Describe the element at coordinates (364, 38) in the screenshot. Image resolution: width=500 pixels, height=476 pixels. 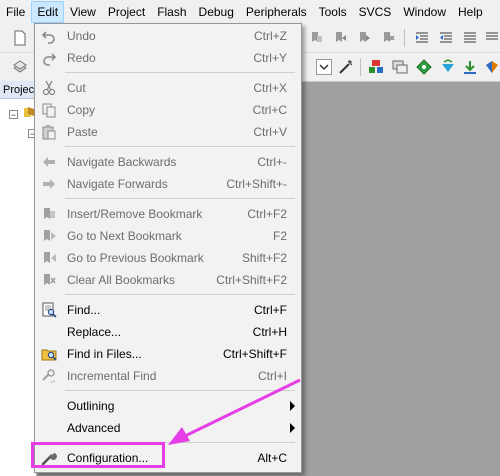
I see `bookmark-next-tool-icon` at that location.